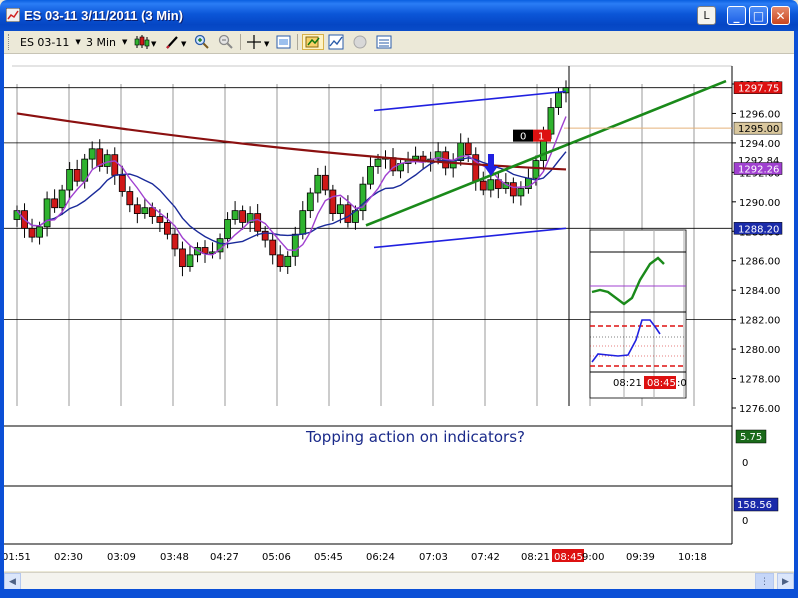 This screenshot has width=798, height=598. What do you see at coordinates (546, 153) in the screenshot?
I see `trendline` at bounding box center [546, 153].